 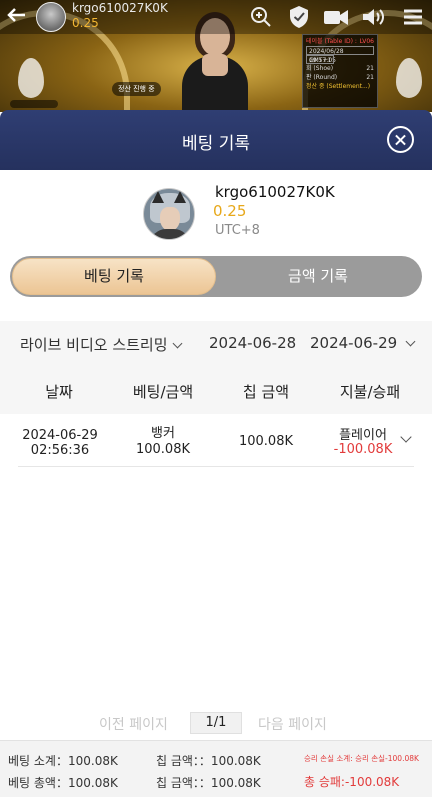 What do you see at coordinates (169, 214) in the screenshot?
I see `user-avatar` at bounding box center [169, 214].